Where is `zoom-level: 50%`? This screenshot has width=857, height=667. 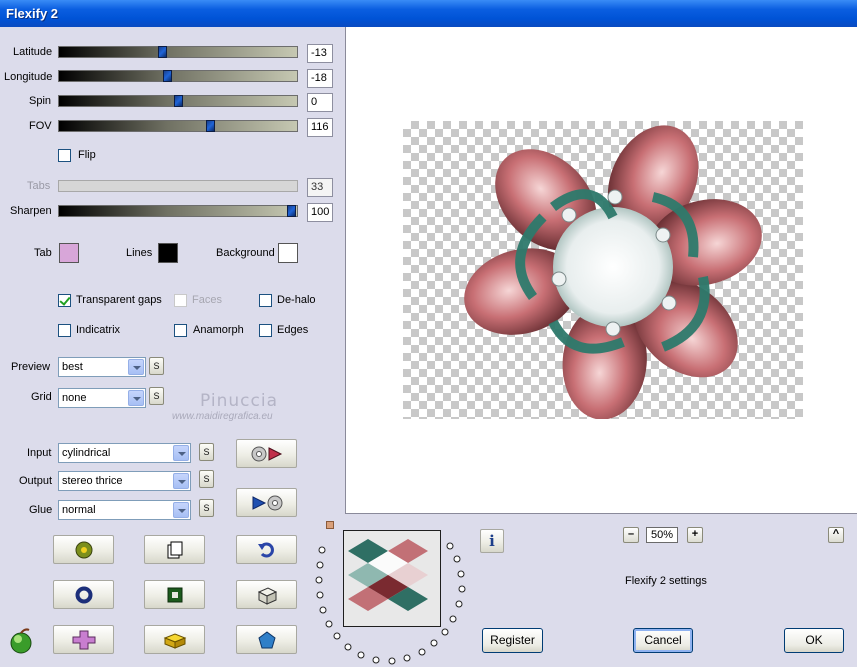 zoom-level: 50% is located at coordinates (662, 535).